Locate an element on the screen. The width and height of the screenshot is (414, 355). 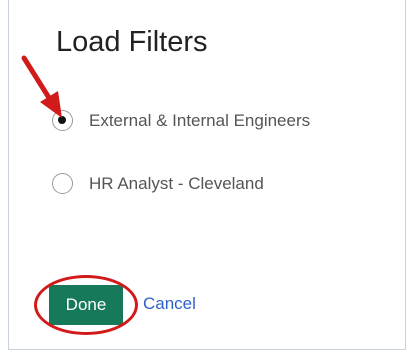
option-external-internal-engineers: External & Internal Engineers is located at coordinates (181, 120).